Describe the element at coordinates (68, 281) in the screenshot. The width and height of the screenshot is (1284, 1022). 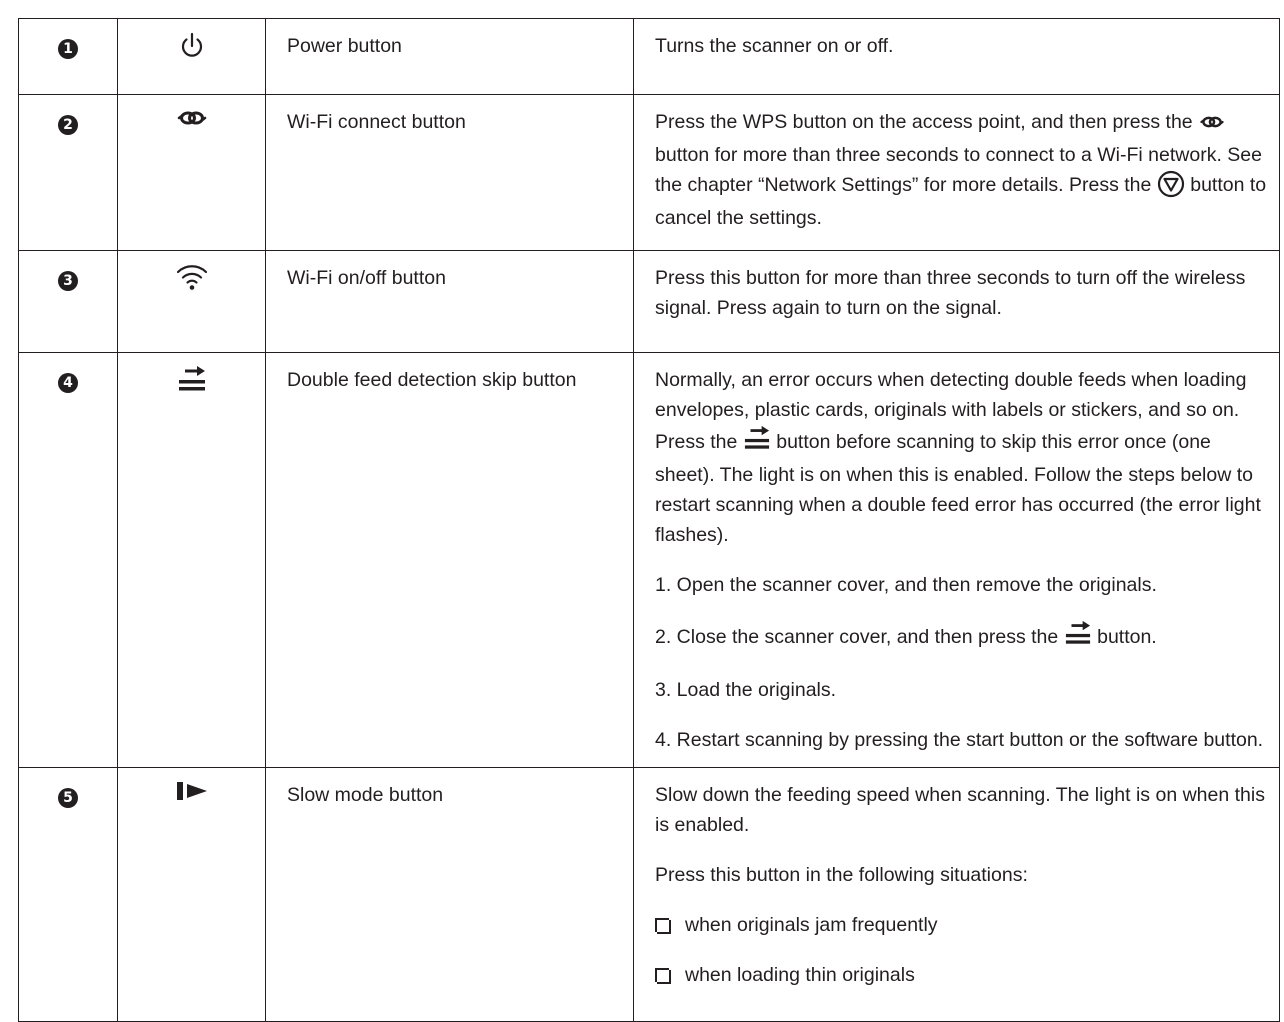
I see `row-number-badge: 3` at that location.